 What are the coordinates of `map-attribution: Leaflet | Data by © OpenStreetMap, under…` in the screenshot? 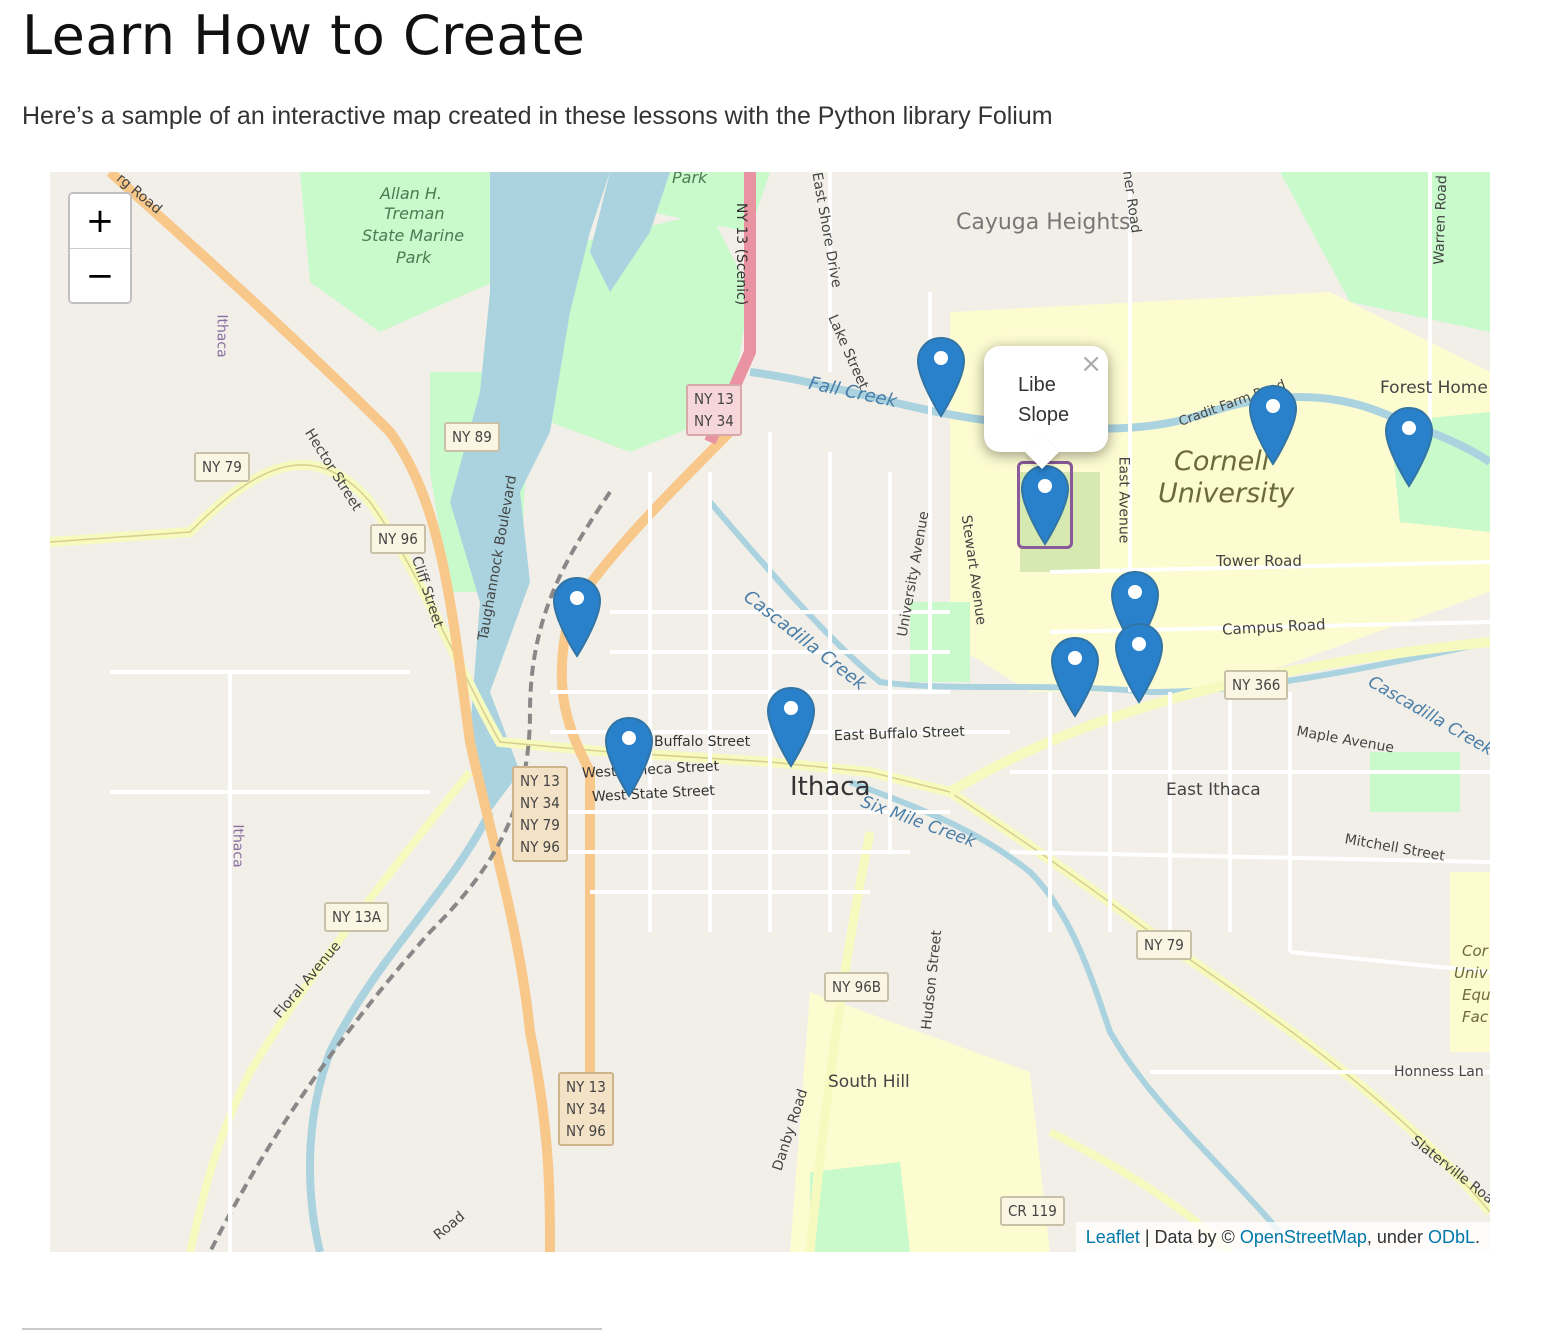 It's located at (1282, 1237).